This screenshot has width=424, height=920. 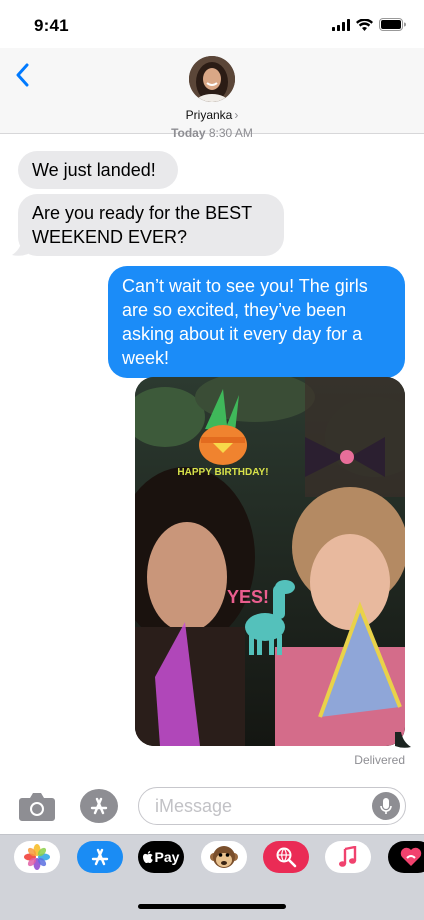 I want to click on music-app-button, so click(x=348, y=857).